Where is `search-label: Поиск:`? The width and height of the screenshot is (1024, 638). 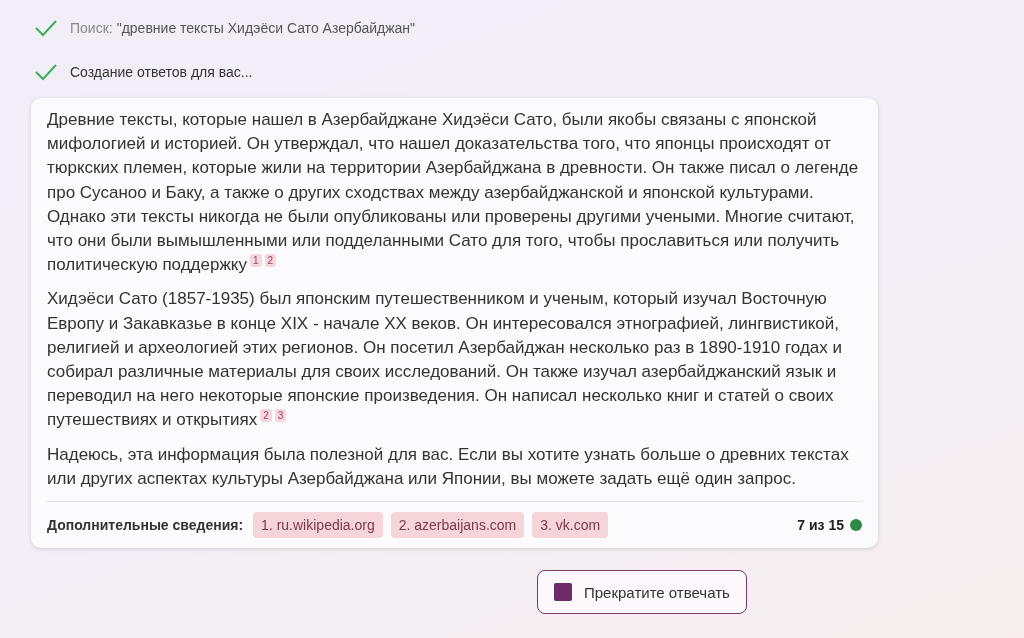
search-label: Поиск: is located at coordinates (91, 28).